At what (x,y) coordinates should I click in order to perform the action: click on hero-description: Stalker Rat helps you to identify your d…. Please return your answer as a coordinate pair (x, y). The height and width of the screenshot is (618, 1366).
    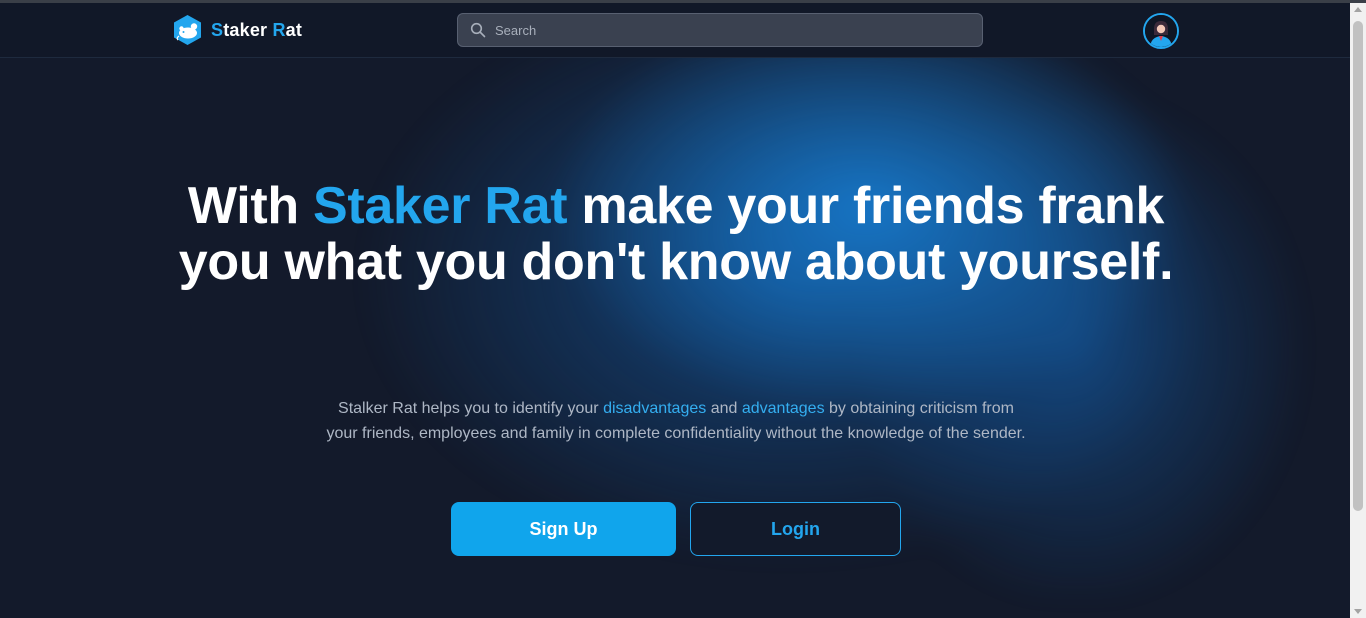
    Looking at the image, I should click on (676, 421).